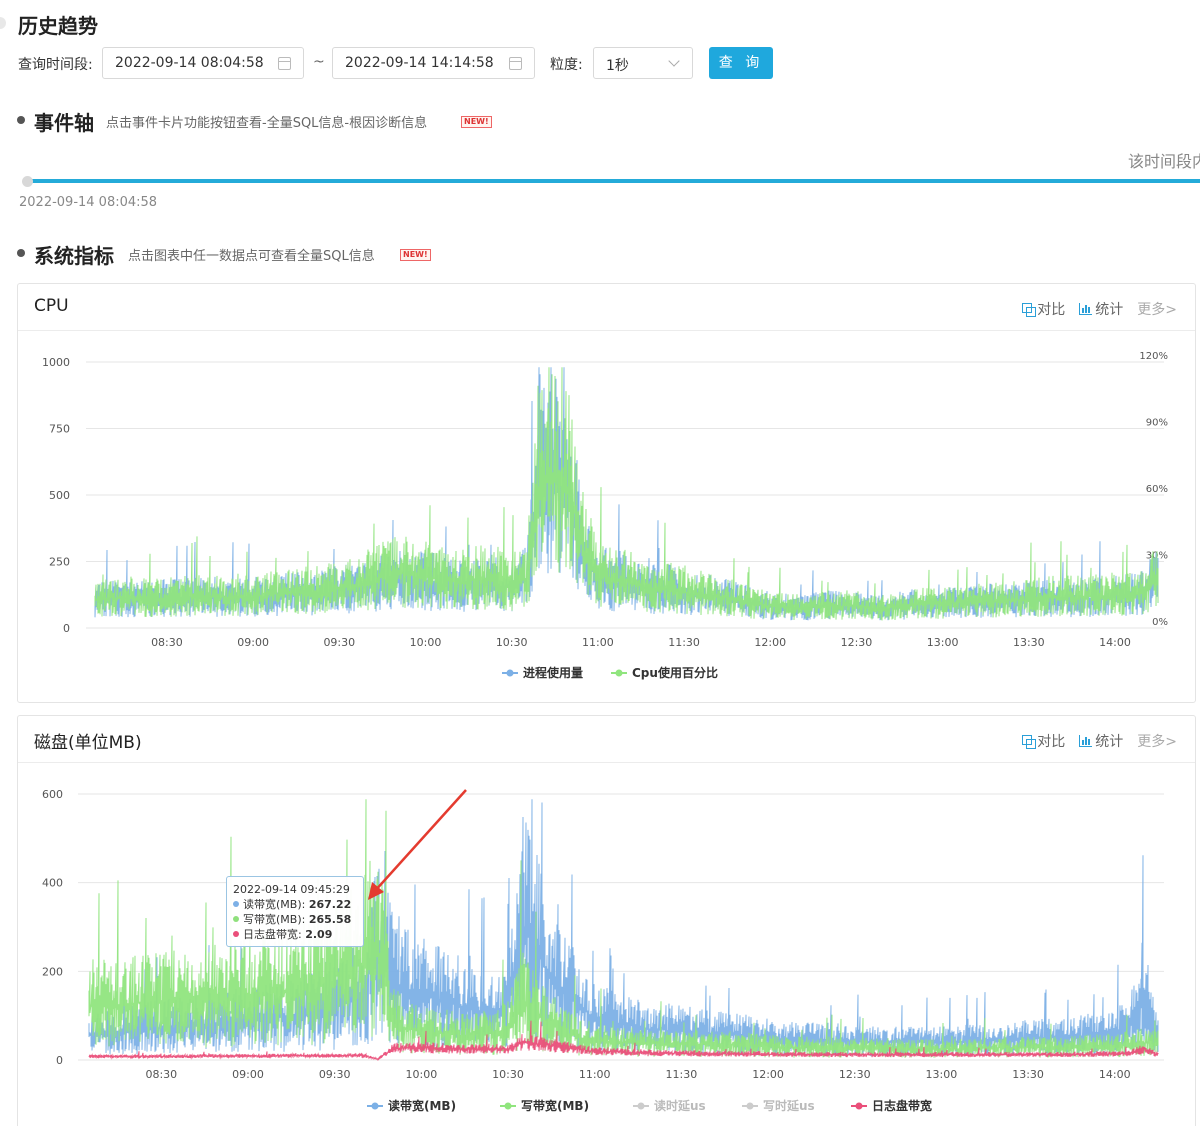 This screenshot has width=1200, height=1126. What do you see at coordinates (1086, 741) in the screenshot?
I see `bar-chart-icon` at bounding box center [1086, 741].